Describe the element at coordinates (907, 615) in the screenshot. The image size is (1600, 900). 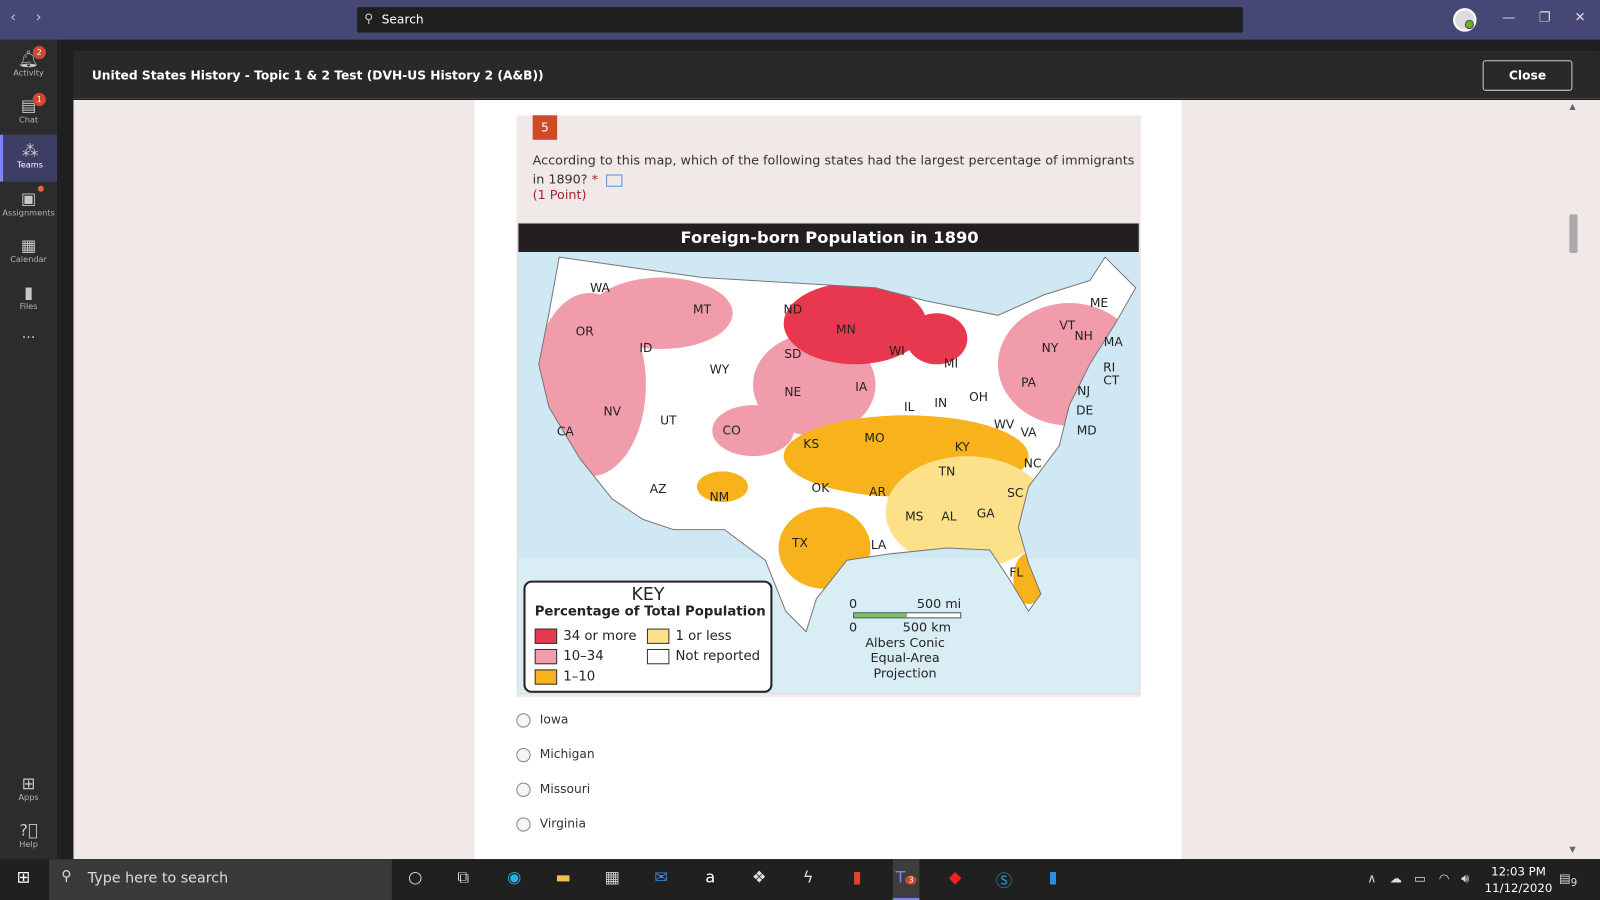
I see `scale-bar` at that location.